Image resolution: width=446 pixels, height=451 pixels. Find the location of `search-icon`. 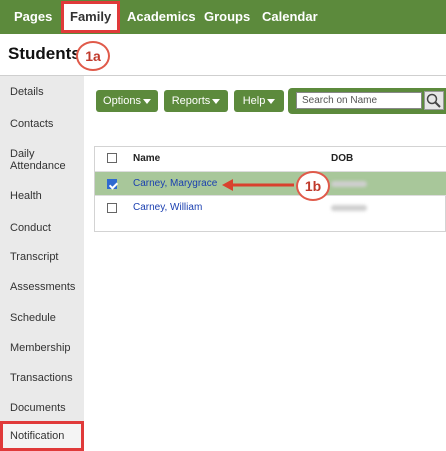

search-icon is located at coordinates (433, 100).